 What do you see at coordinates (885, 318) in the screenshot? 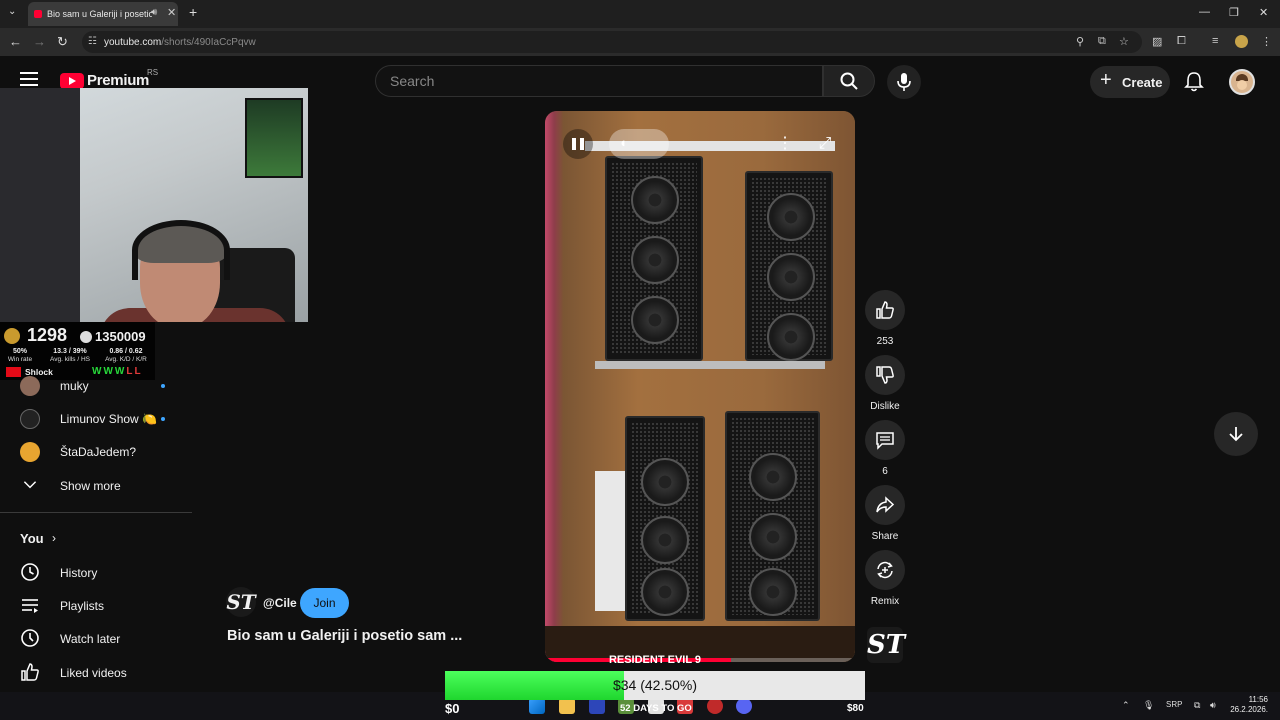
I see `like-button: 253` at bounding box center [885, 318].